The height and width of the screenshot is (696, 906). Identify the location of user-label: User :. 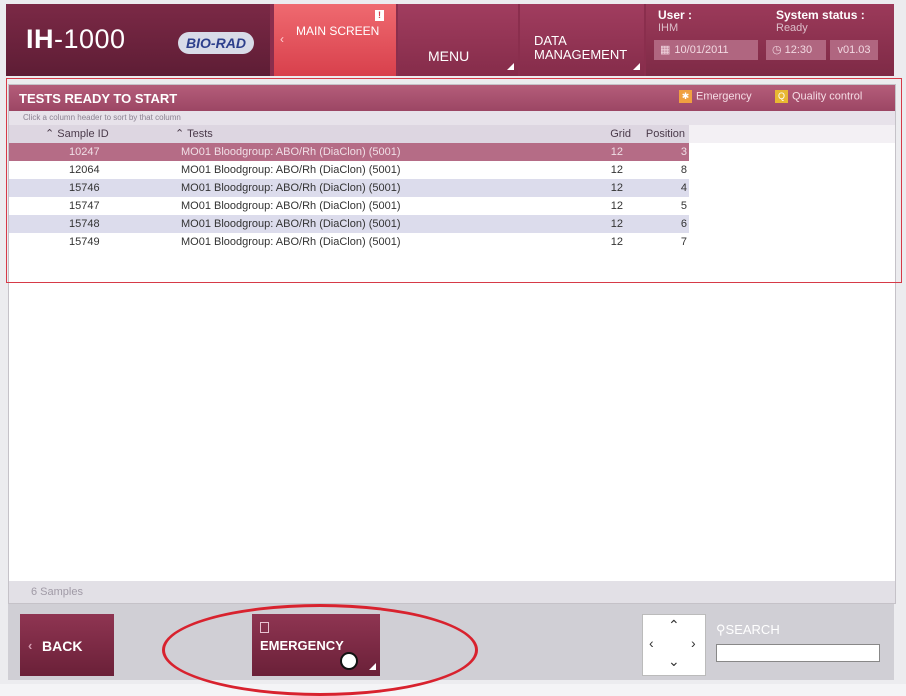
(675, 15).